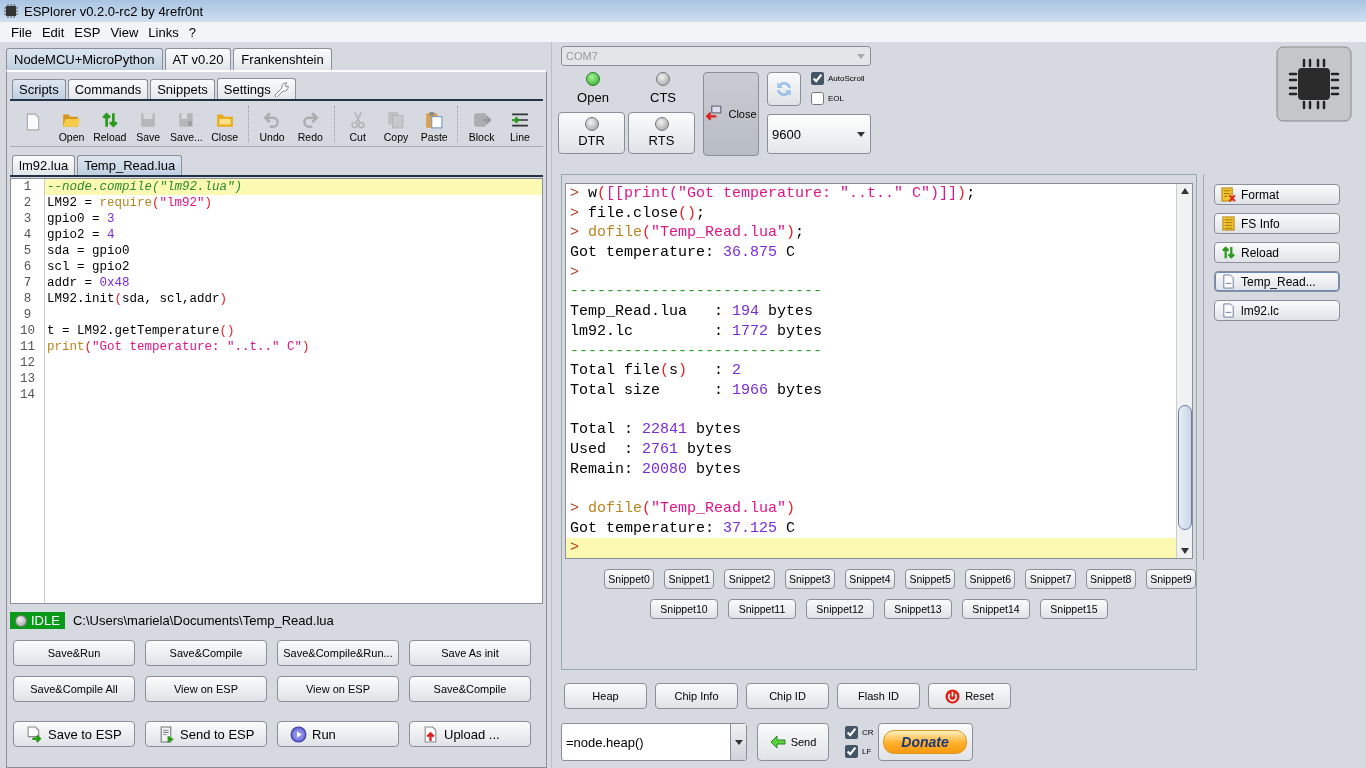 Image resolution: width=1366 pixels, height=768 pixels. I want to click on snippet-button: Snippet6, so click(990, 579).